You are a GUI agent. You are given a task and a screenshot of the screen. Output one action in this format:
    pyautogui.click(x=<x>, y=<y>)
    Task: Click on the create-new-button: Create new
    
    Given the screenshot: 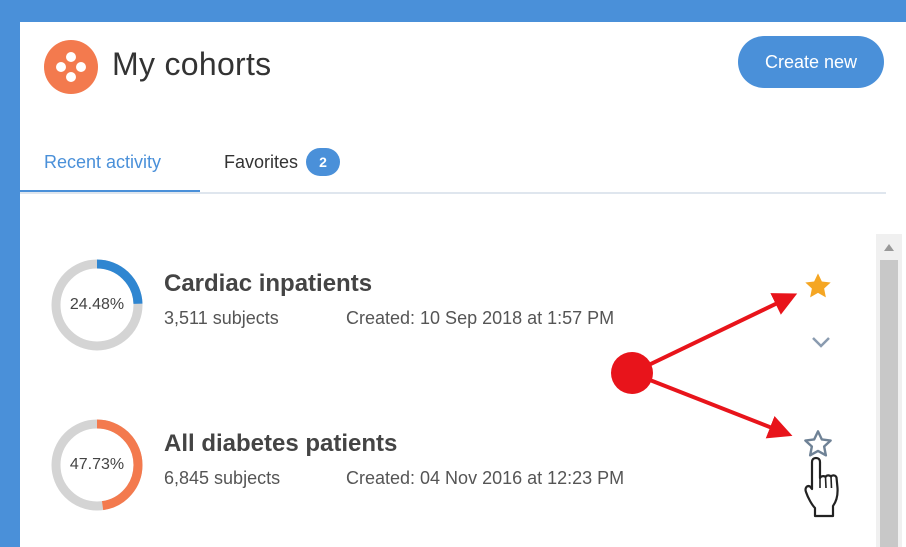 What is the action you would take?
    pyautogui.click(x=811, y=62)
    